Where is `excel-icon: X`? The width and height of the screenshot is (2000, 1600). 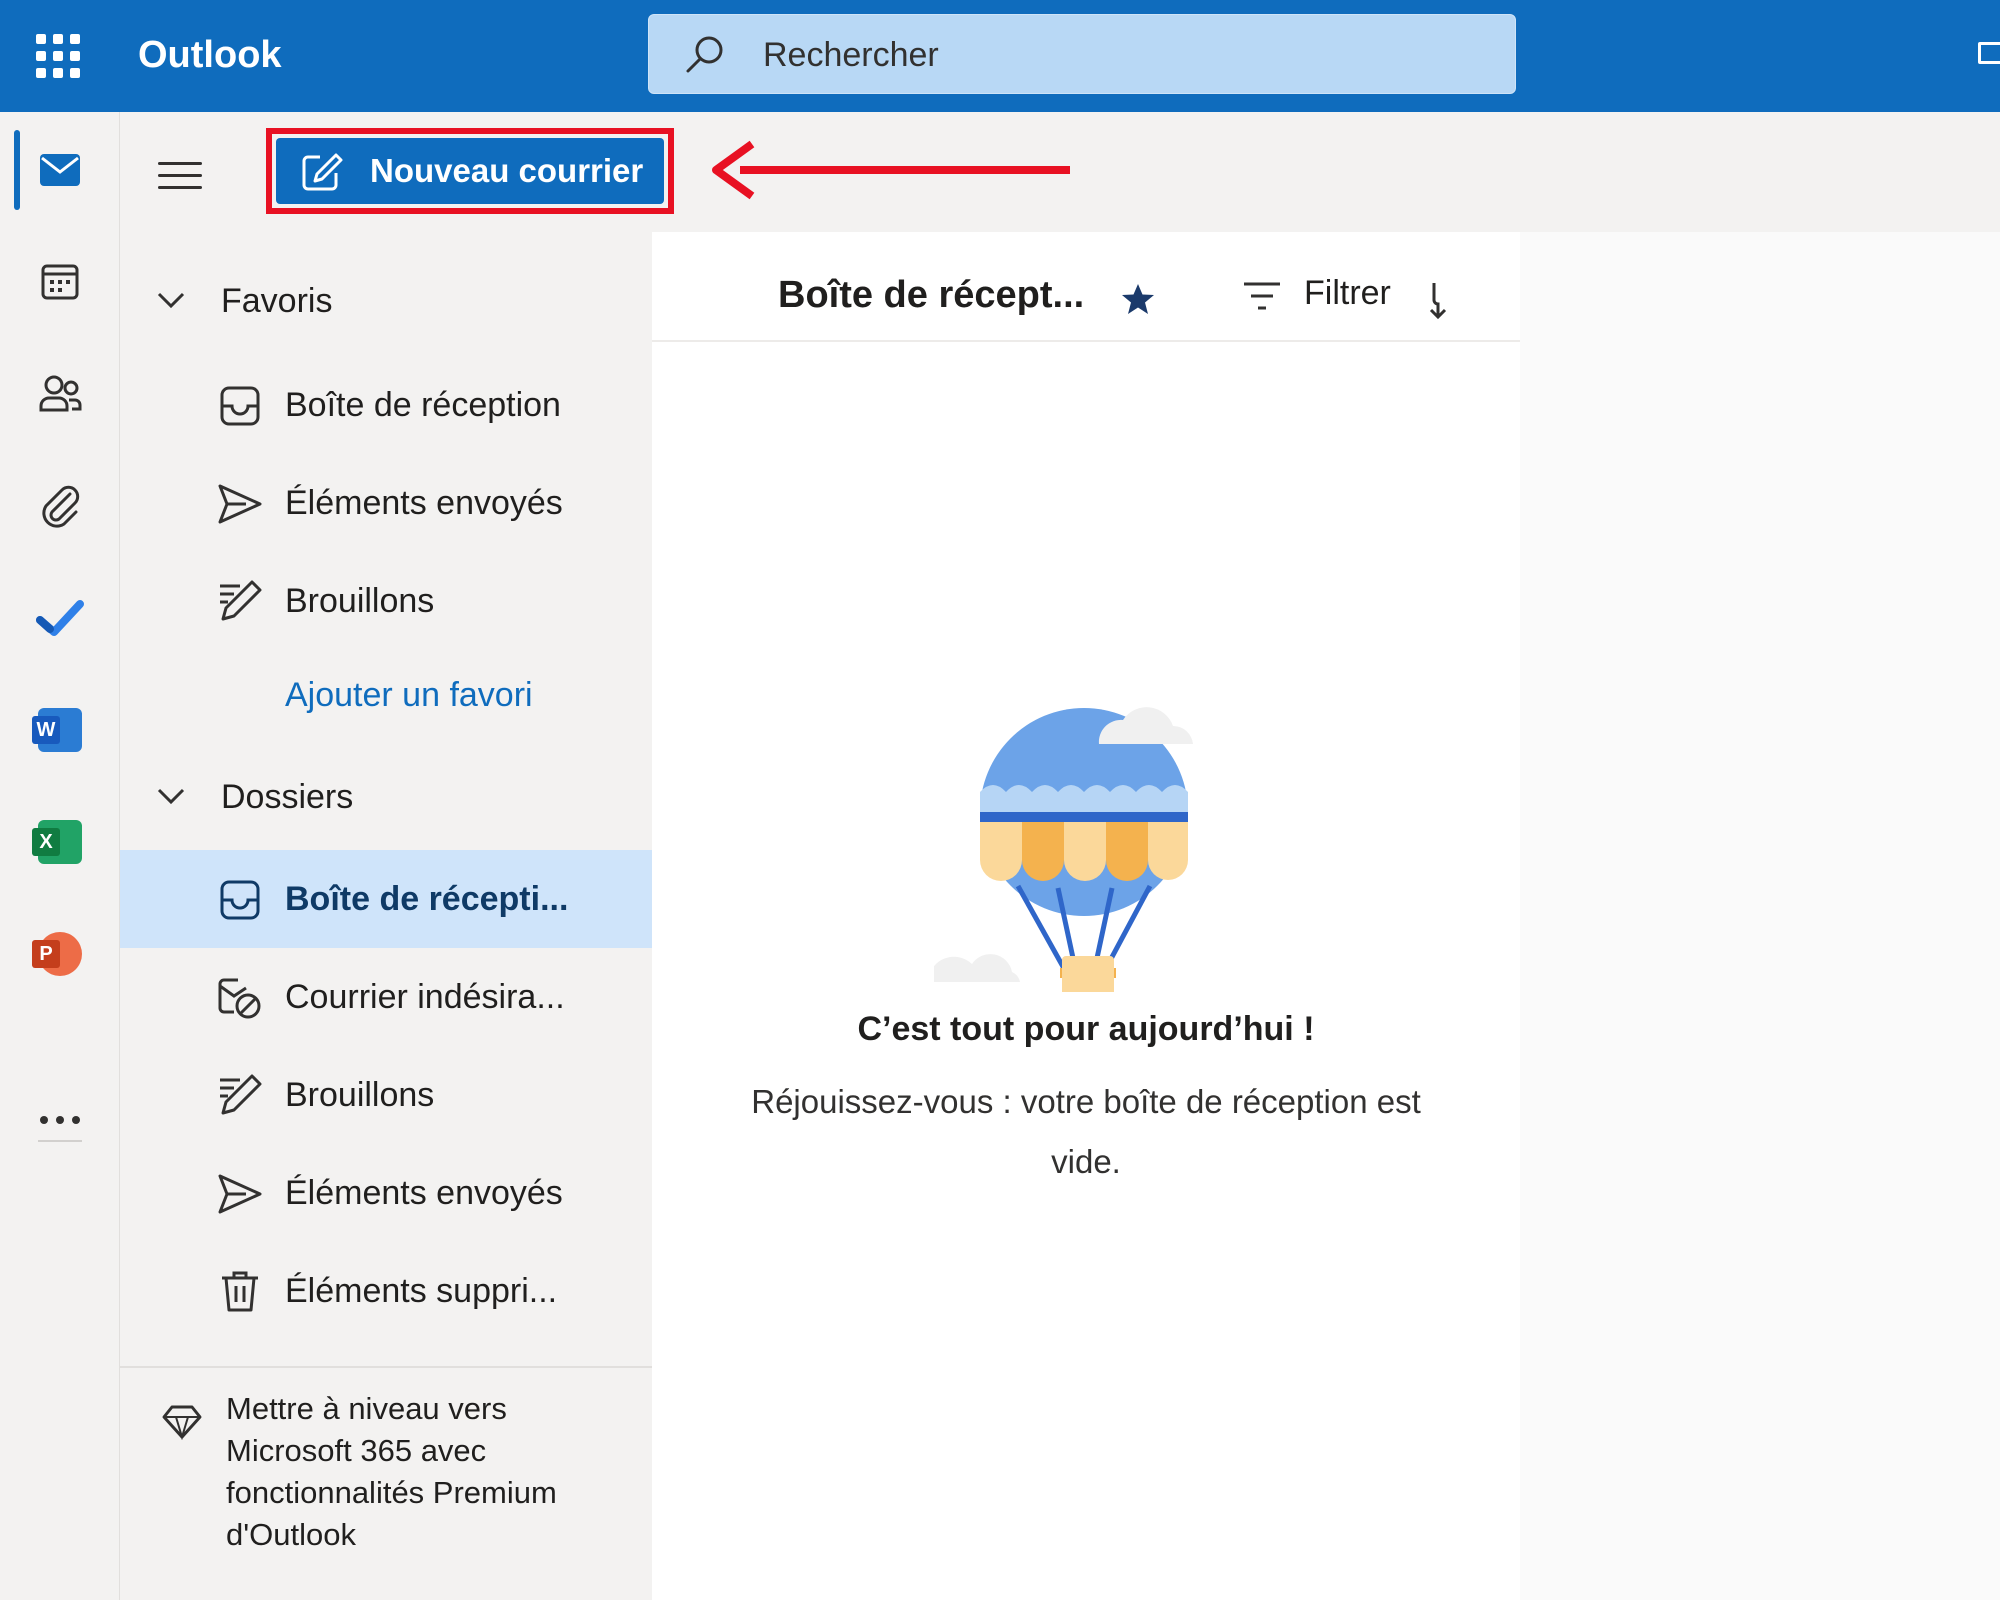 excel-icon: X is located at coordinates (60, 842).